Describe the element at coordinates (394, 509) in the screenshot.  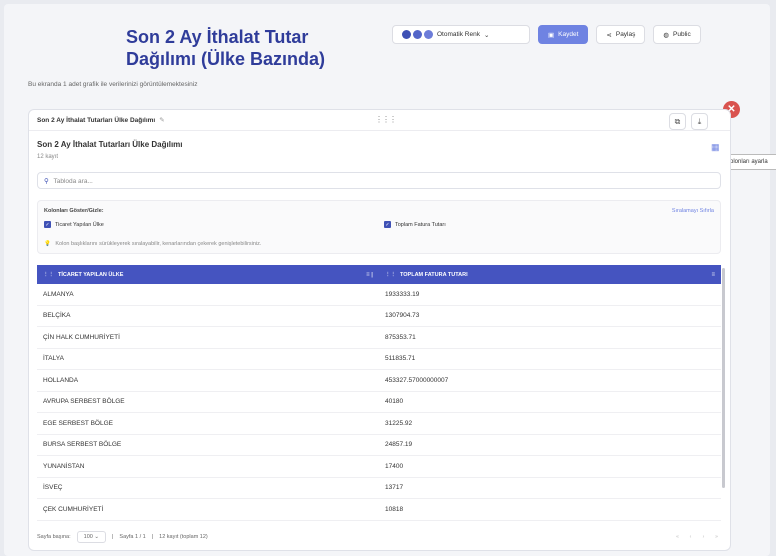
I see `cell-amount: 10818` at that location.